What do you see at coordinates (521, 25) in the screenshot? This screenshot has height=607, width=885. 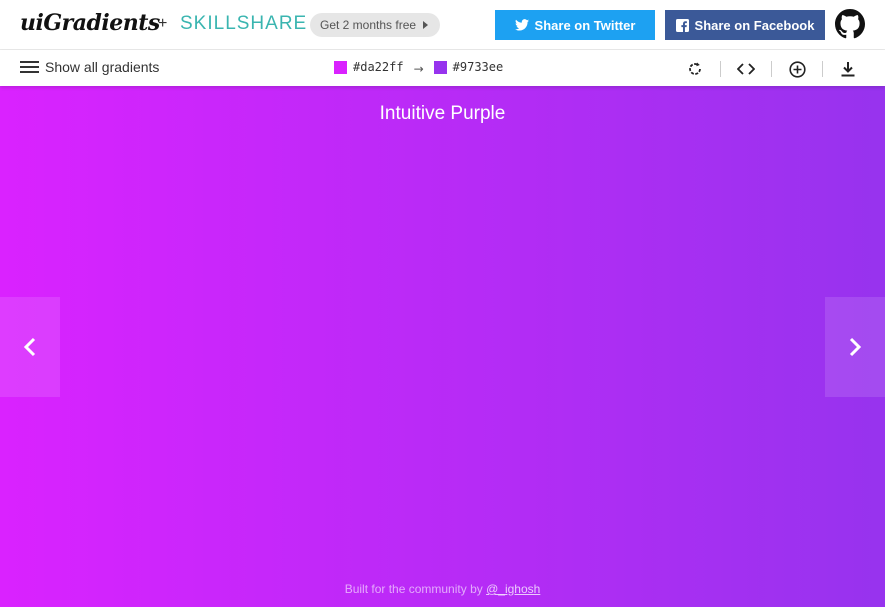 I see `twitter-icon` at bounding box center [521, 25].